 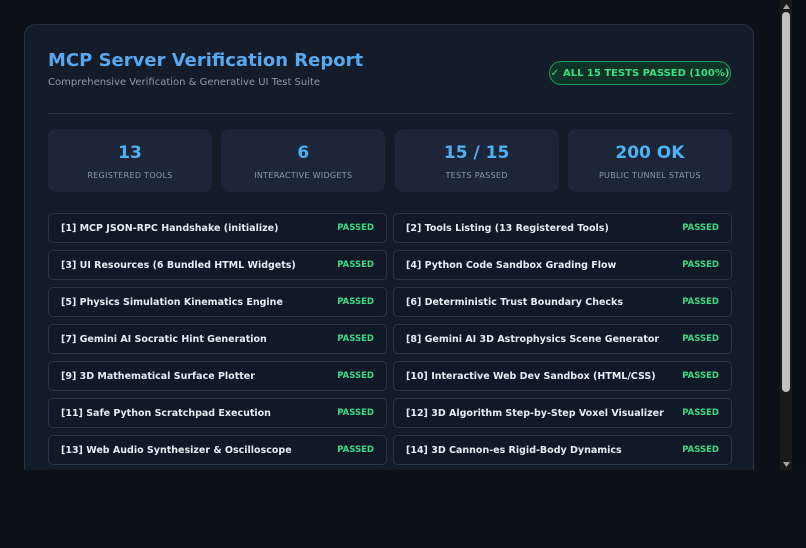 What do you see at coordinates (646, 73) in the screenshot?
I see `overall-status-text: ALL 15 TESTS PASSED (100%)` at bounding box center [646, 73].